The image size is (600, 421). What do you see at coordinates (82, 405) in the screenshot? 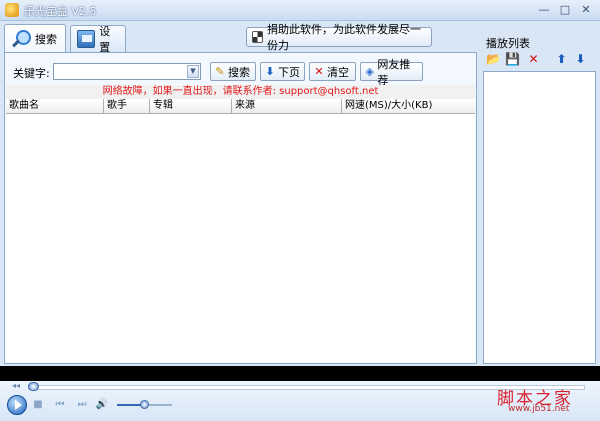
I see `next-icon: ⏭` at bounding box center [82, 405].